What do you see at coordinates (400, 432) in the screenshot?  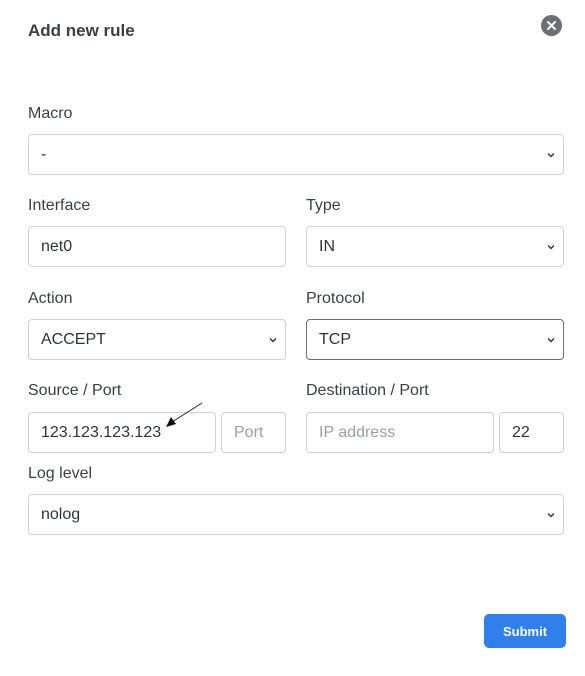 I see `destination-address-input: IP address` at bounding box center [400, 432].